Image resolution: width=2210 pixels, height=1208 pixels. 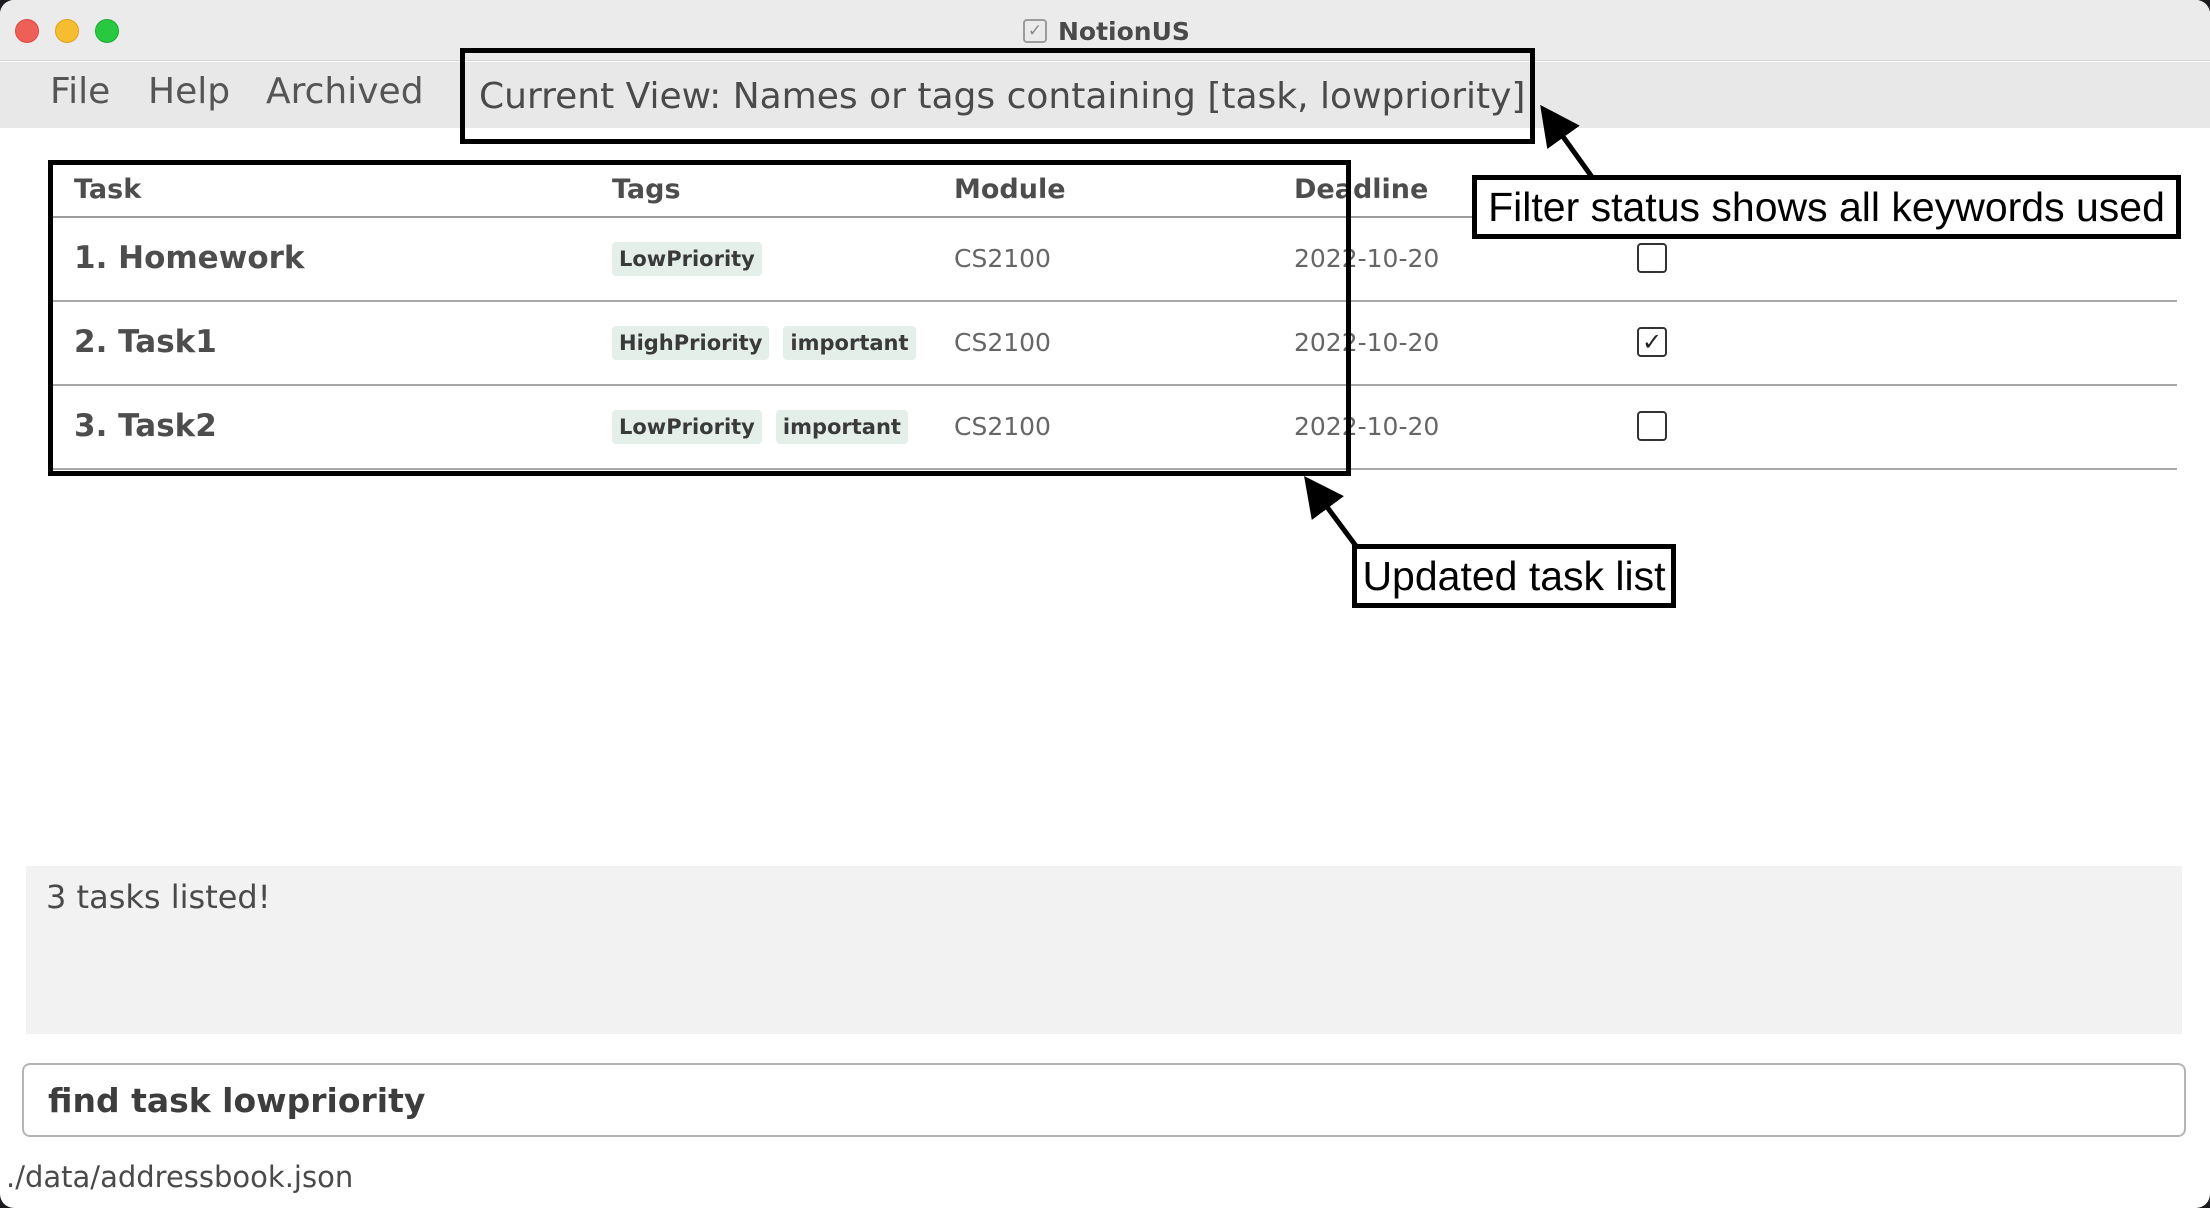 I want to click on result-message: 3 tasks listed!, so click(x=158, y=897).